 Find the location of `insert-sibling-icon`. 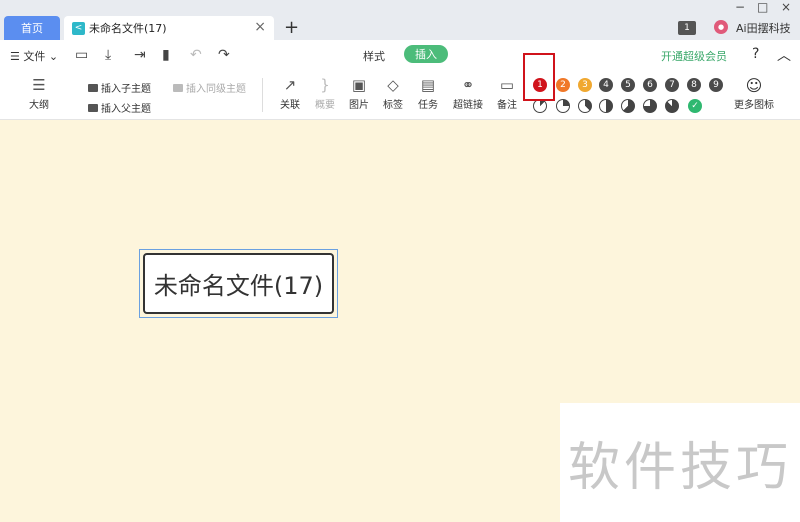

insert-sibling-icon is located at coordinates (178, 87).